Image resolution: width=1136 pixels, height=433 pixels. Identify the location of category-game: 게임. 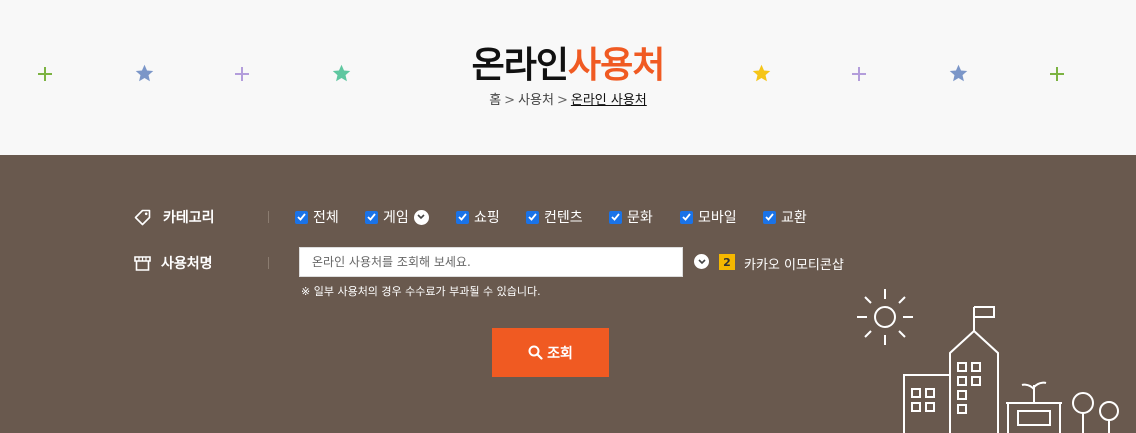
(397, 217).